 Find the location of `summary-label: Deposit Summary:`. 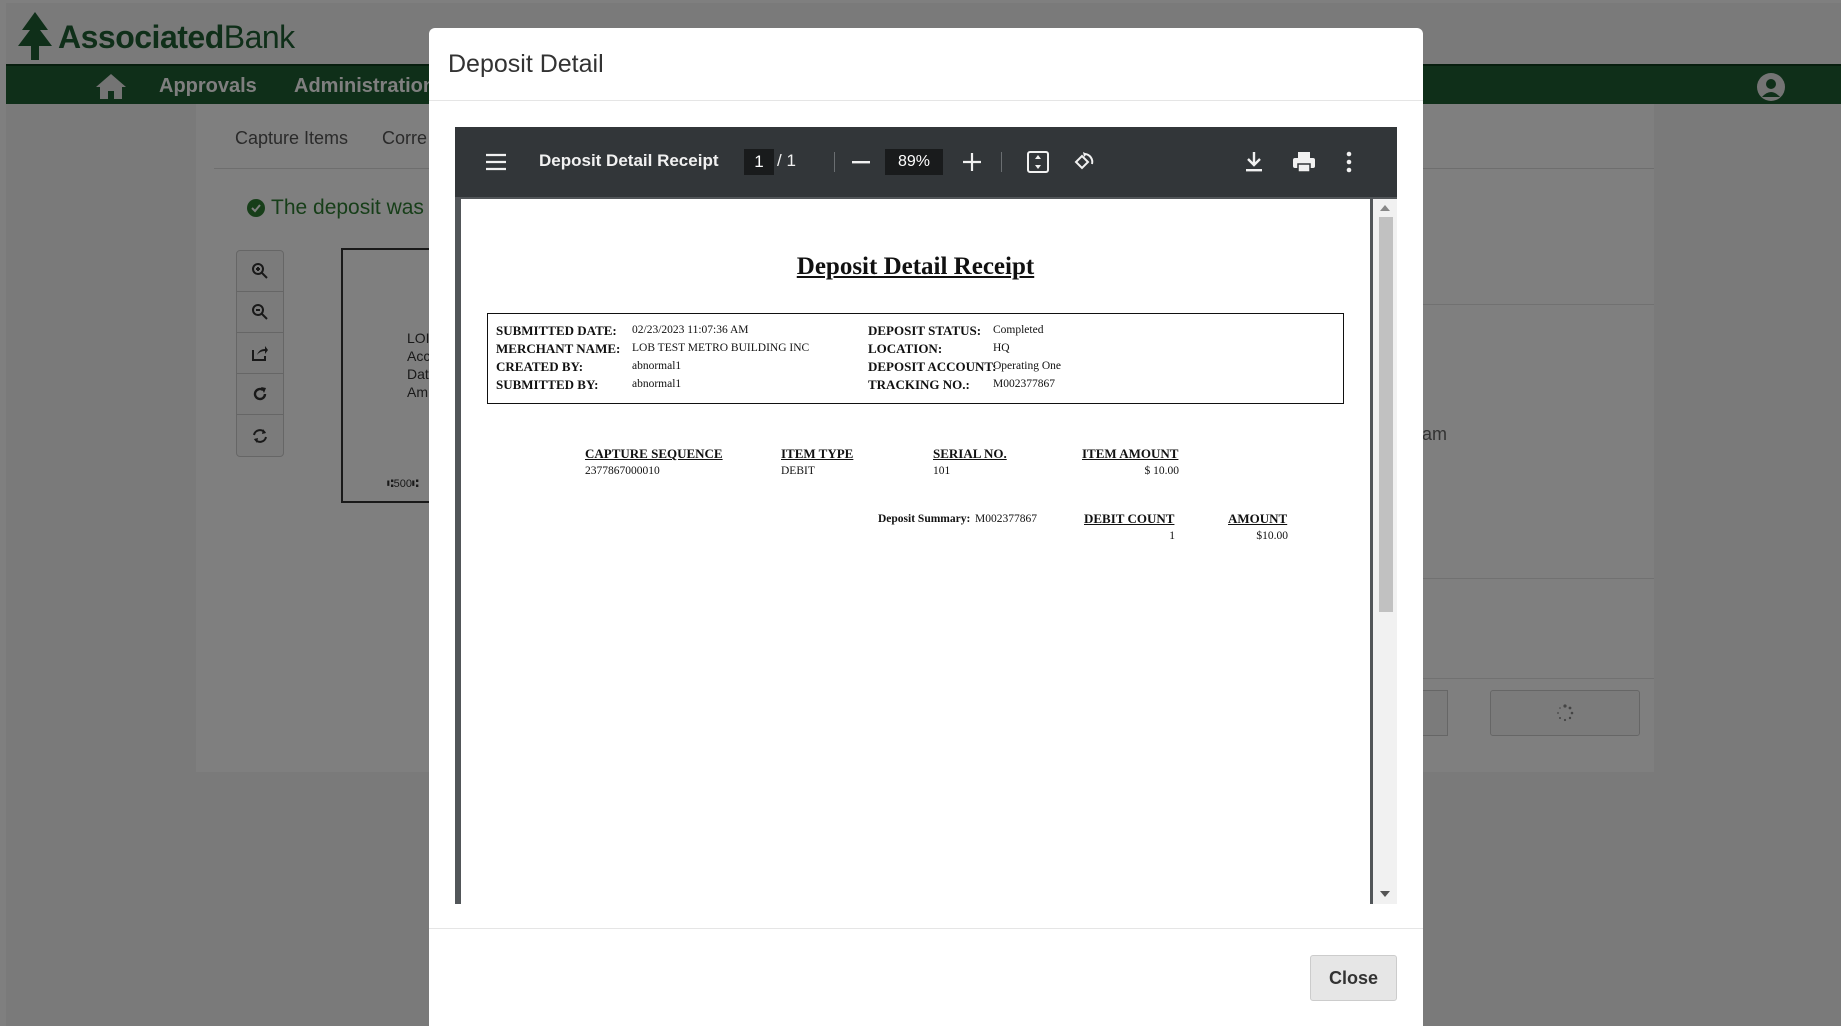

summary-label: Deposit Summary: is located at coordinates (924, 519).